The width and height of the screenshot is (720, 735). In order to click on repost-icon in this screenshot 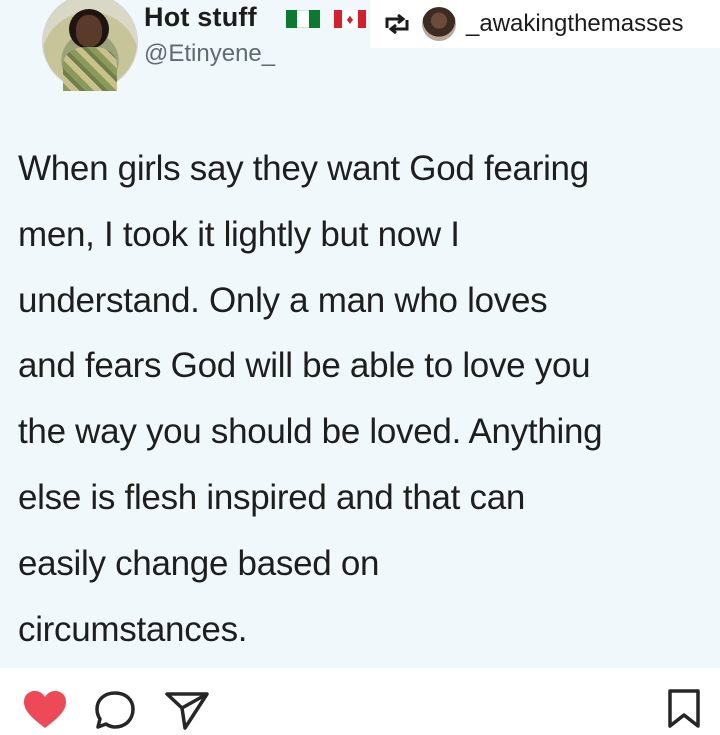, I will do `click(397, 24)`.